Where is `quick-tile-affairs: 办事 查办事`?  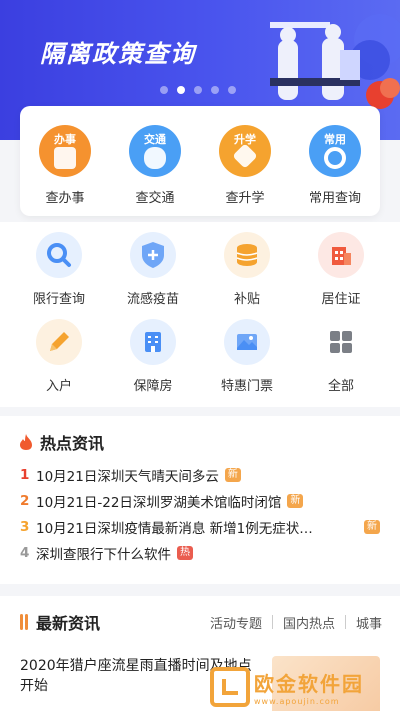
quick-tile-affairs: 办事 查办事 is located at coordinates (65, 170).